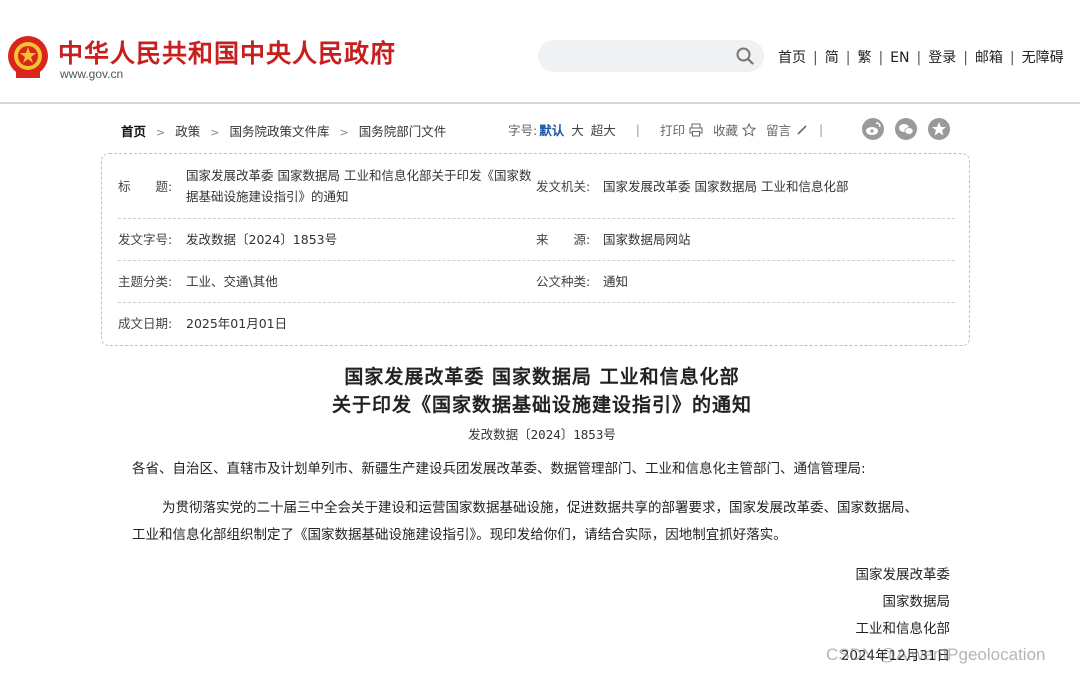 The width and height of the screenshot is (1080, 673). I want to click on article-title-line2: 关于印发《国家数据基础设施建设指引》的通知, so click(541, 405).